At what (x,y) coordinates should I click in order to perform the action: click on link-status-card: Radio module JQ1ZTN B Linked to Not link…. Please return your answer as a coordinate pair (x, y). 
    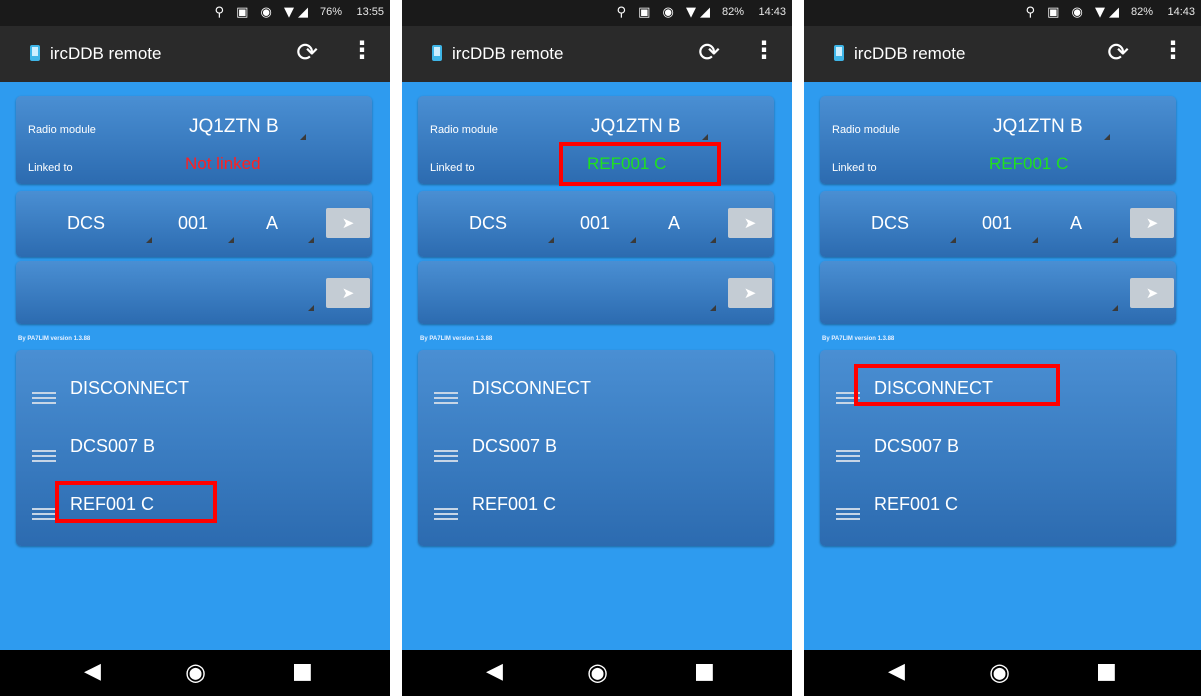
    Looking at the image, I should click on (194, 140).